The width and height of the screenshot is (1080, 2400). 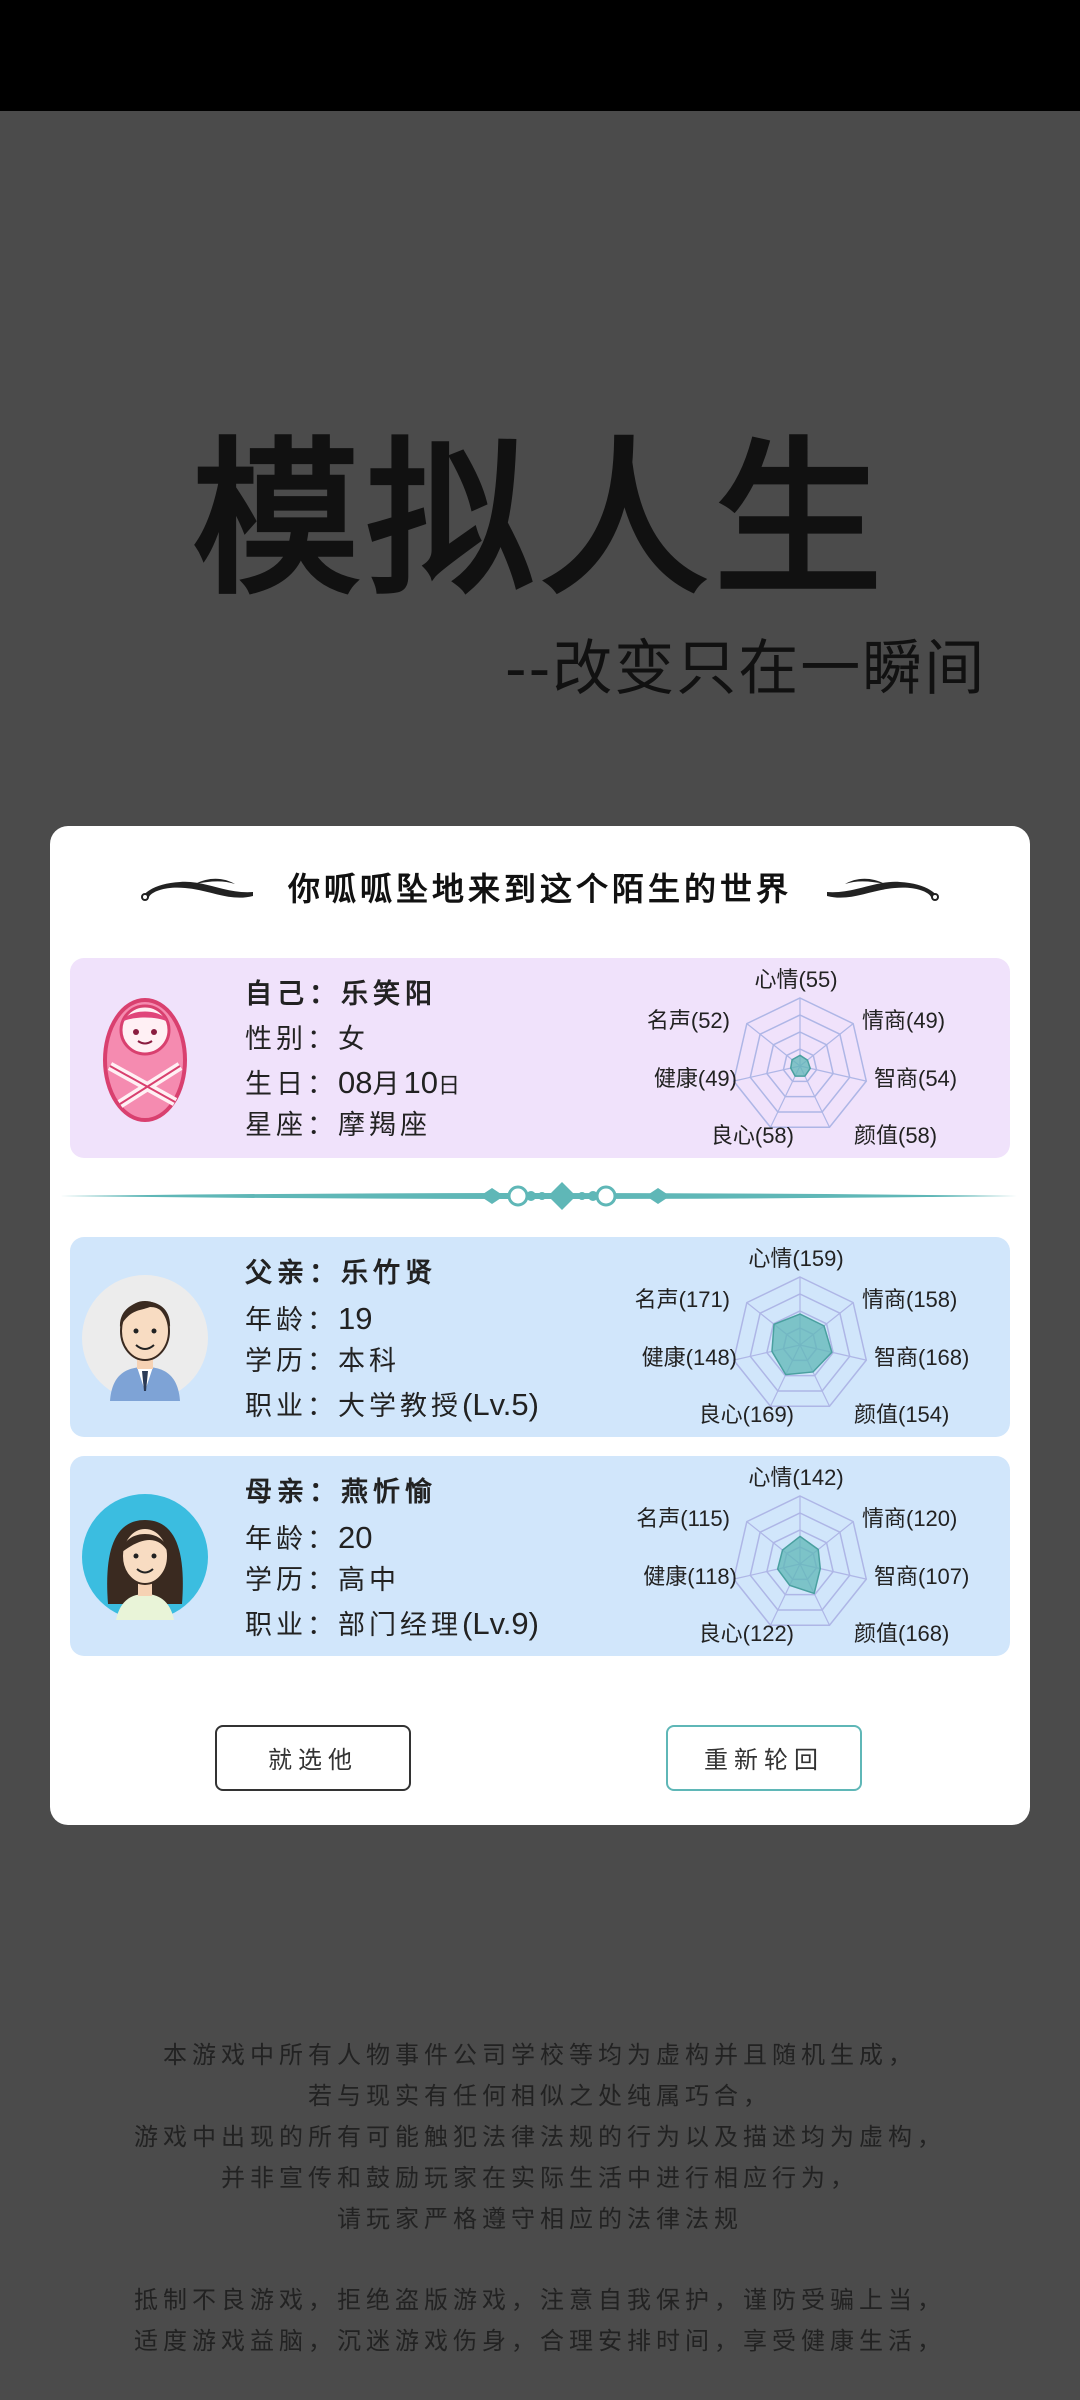 What do you see at coordinates (689, 1357) in the screenshot?
I see `stat-health: 健康(148)` at bounding box center [689, 1357].